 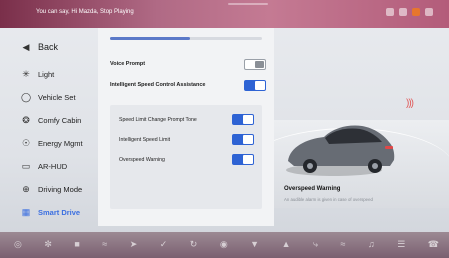 What do you see at coordinates (433, 244) in the screenshot?
I see `phone-icon: ☎` at bounding box center [433, 244].